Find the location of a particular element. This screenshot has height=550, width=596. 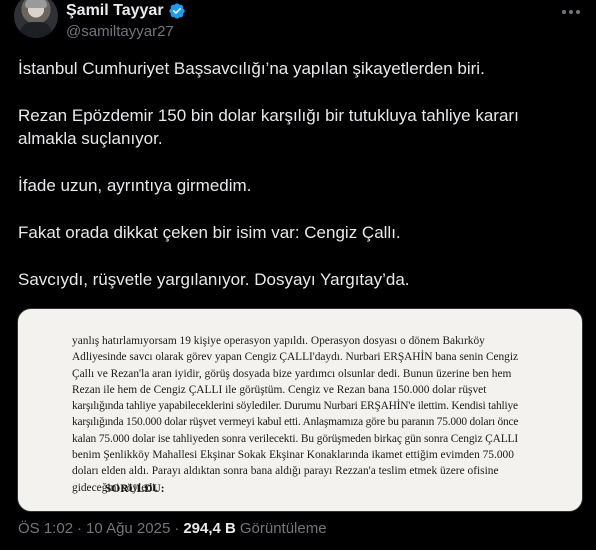

avatar-hair is located at coordinates (36, 4).